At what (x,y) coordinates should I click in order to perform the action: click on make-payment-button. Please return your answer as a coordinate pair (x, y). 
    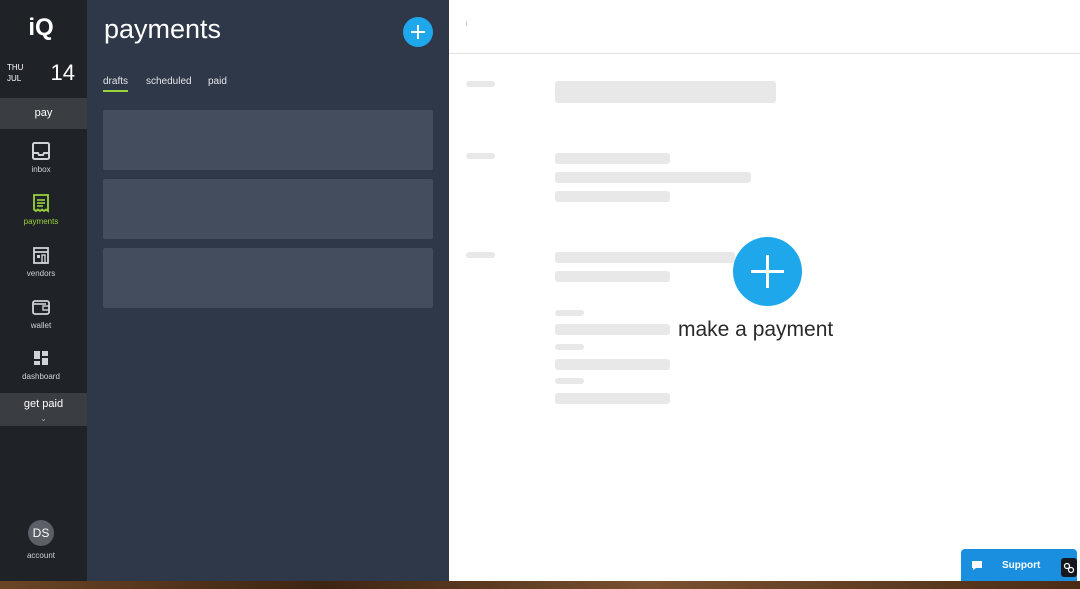
    Looking at the image, I should click on (767, 271).